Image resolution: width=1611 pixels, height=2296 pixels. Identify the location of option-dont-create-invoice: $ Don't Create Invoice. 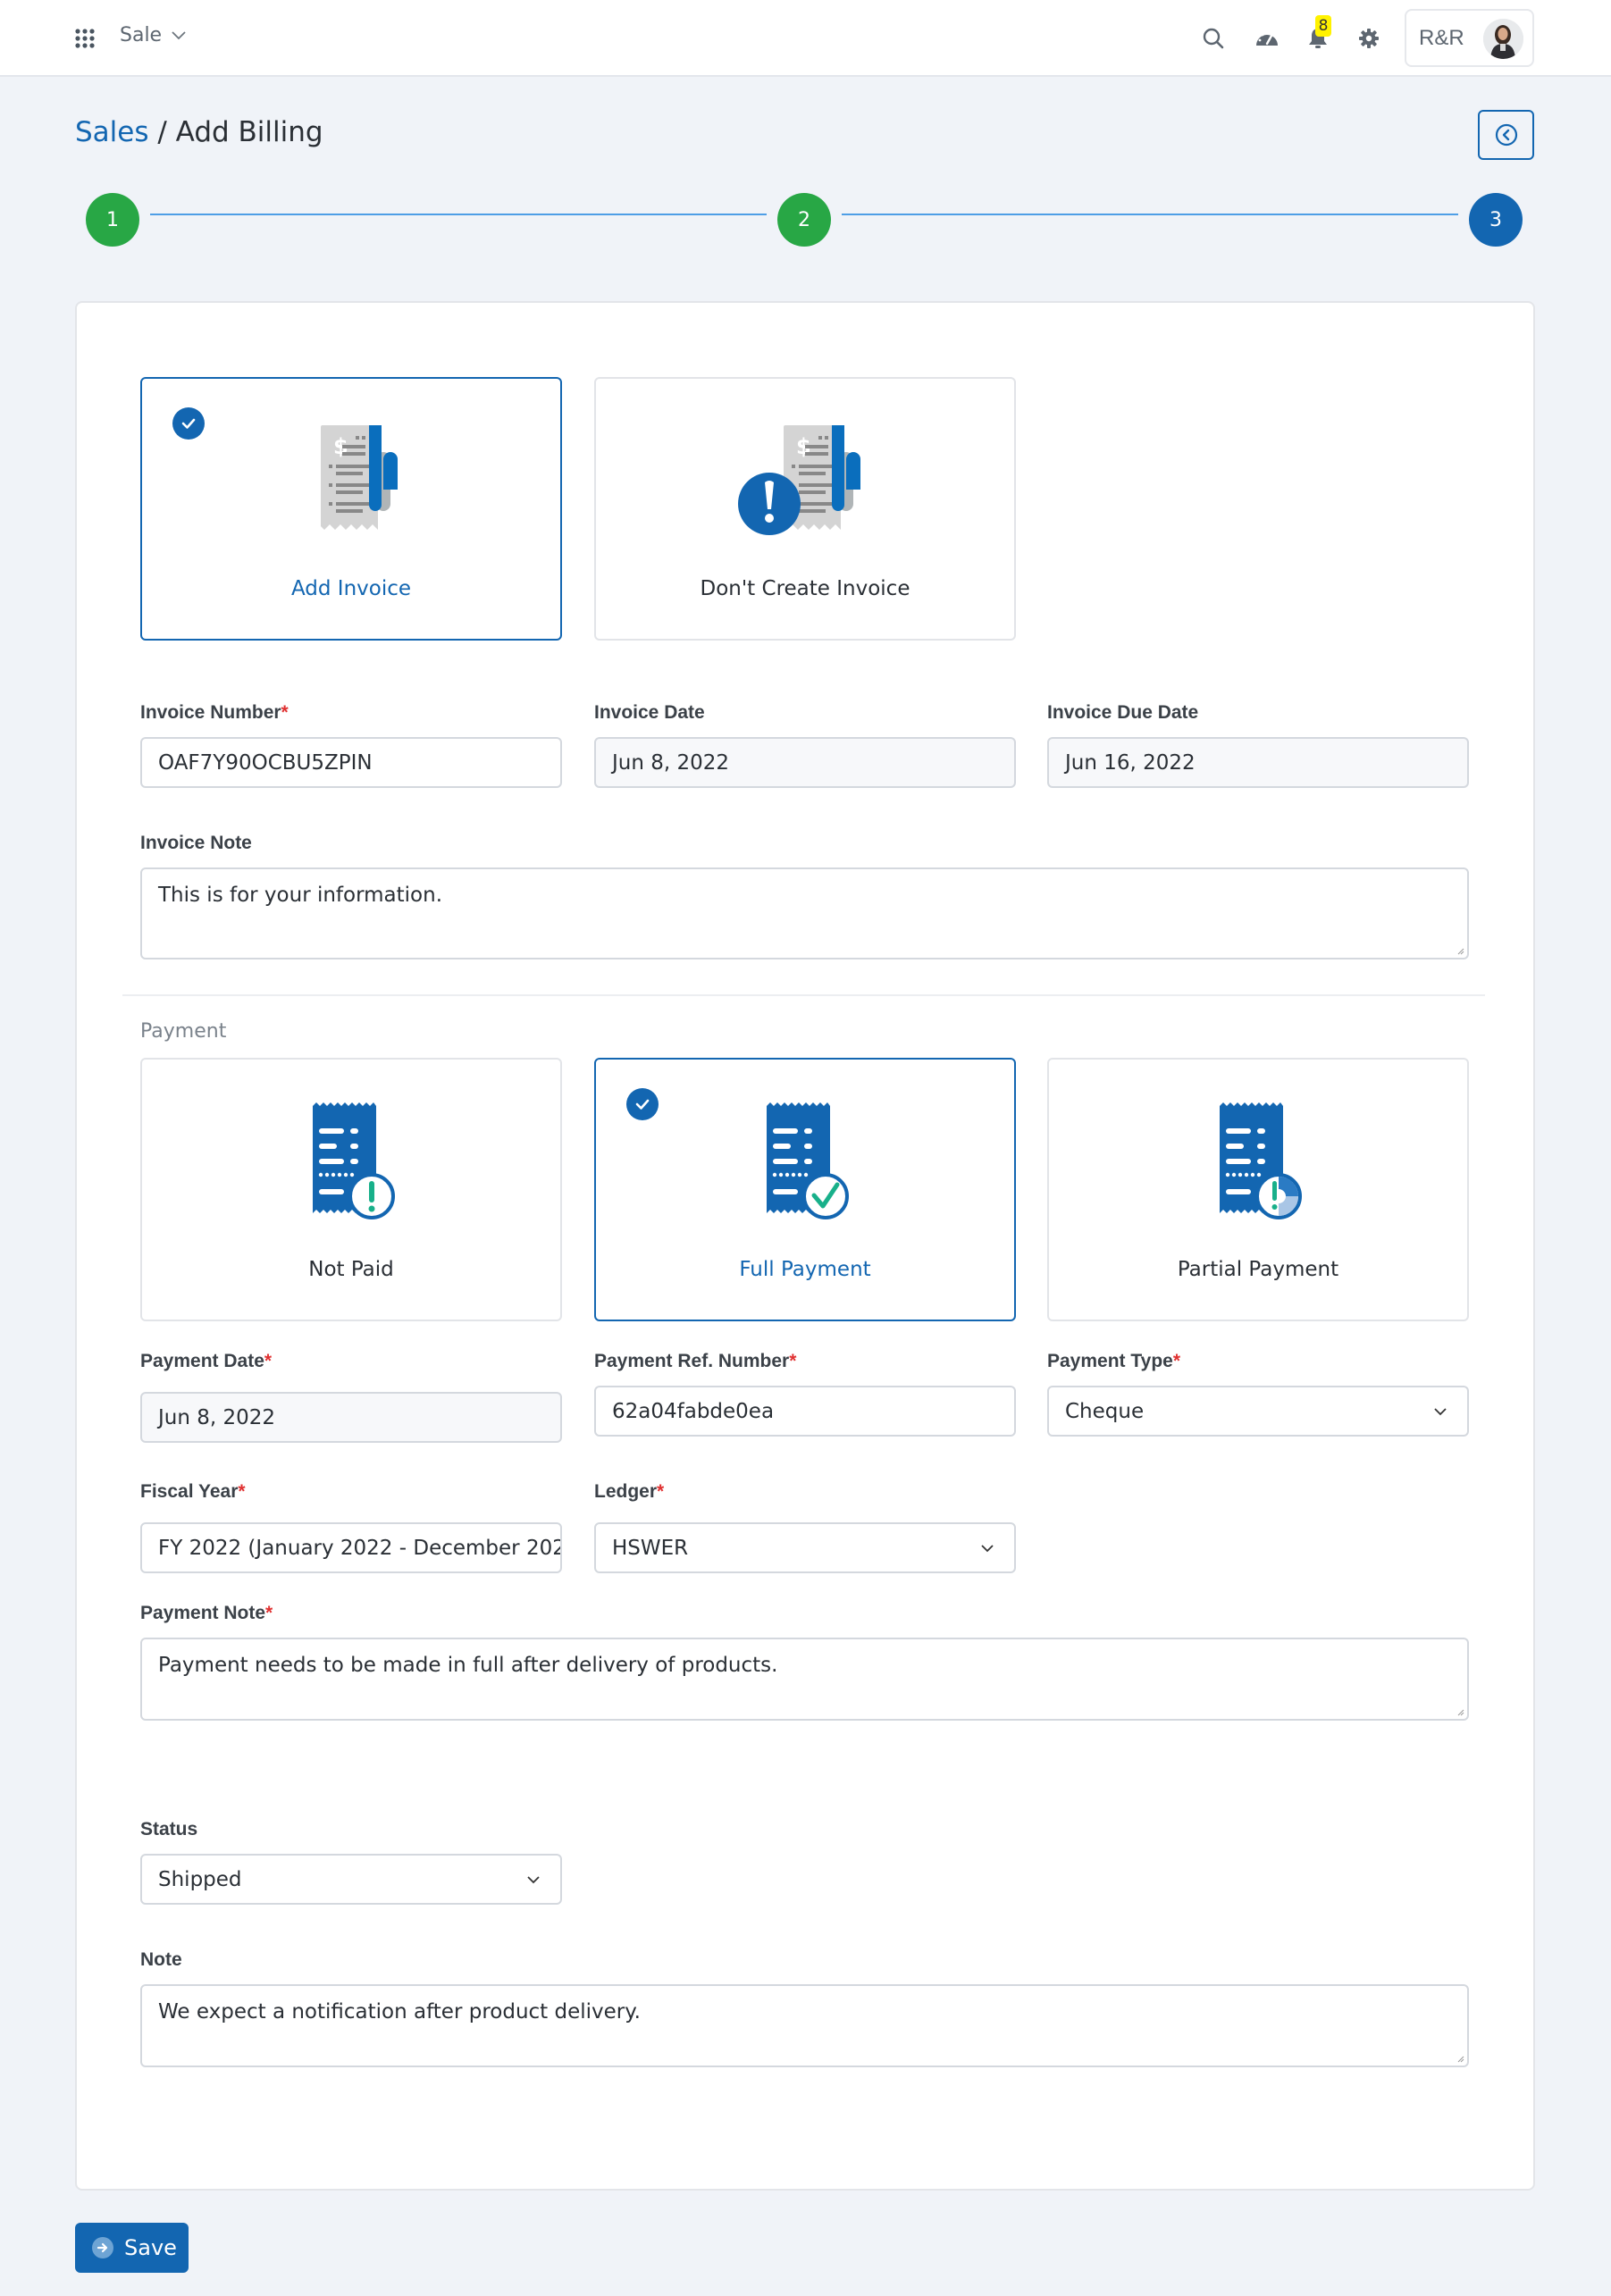
(805, 509).